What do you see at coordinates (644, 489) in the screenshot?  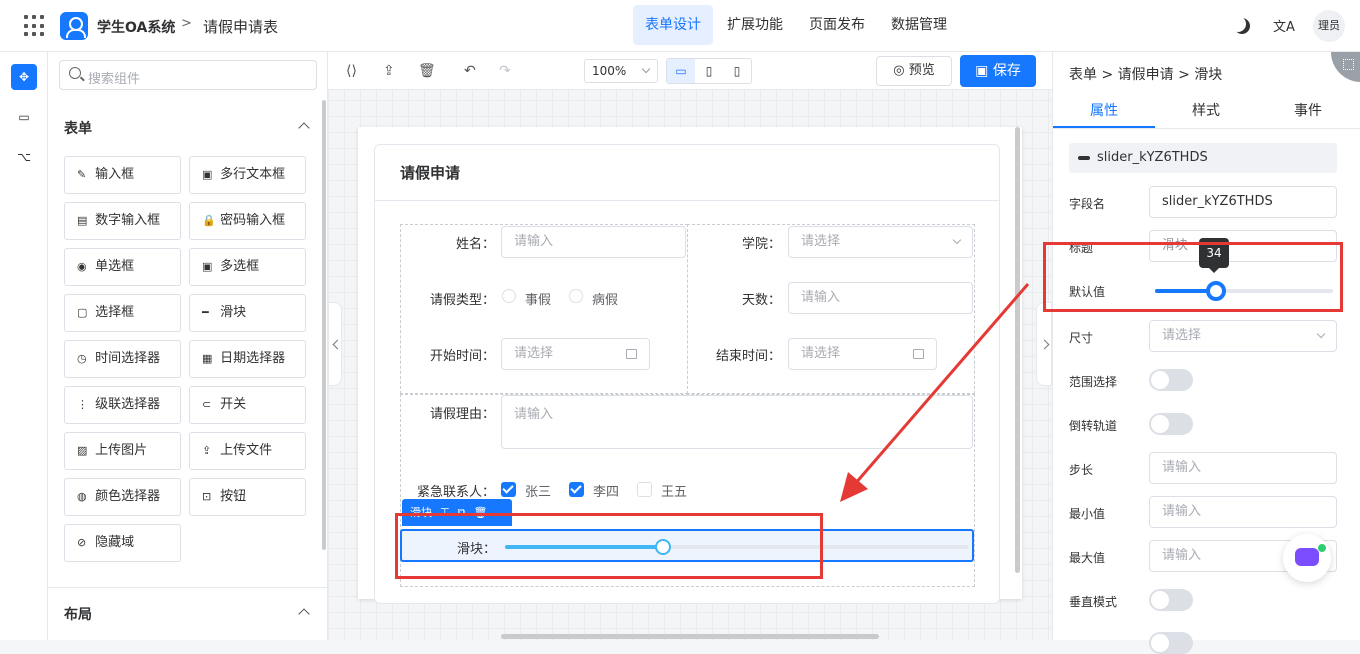 I see `checkbox-wangwu` at bounding box center [644, 489].